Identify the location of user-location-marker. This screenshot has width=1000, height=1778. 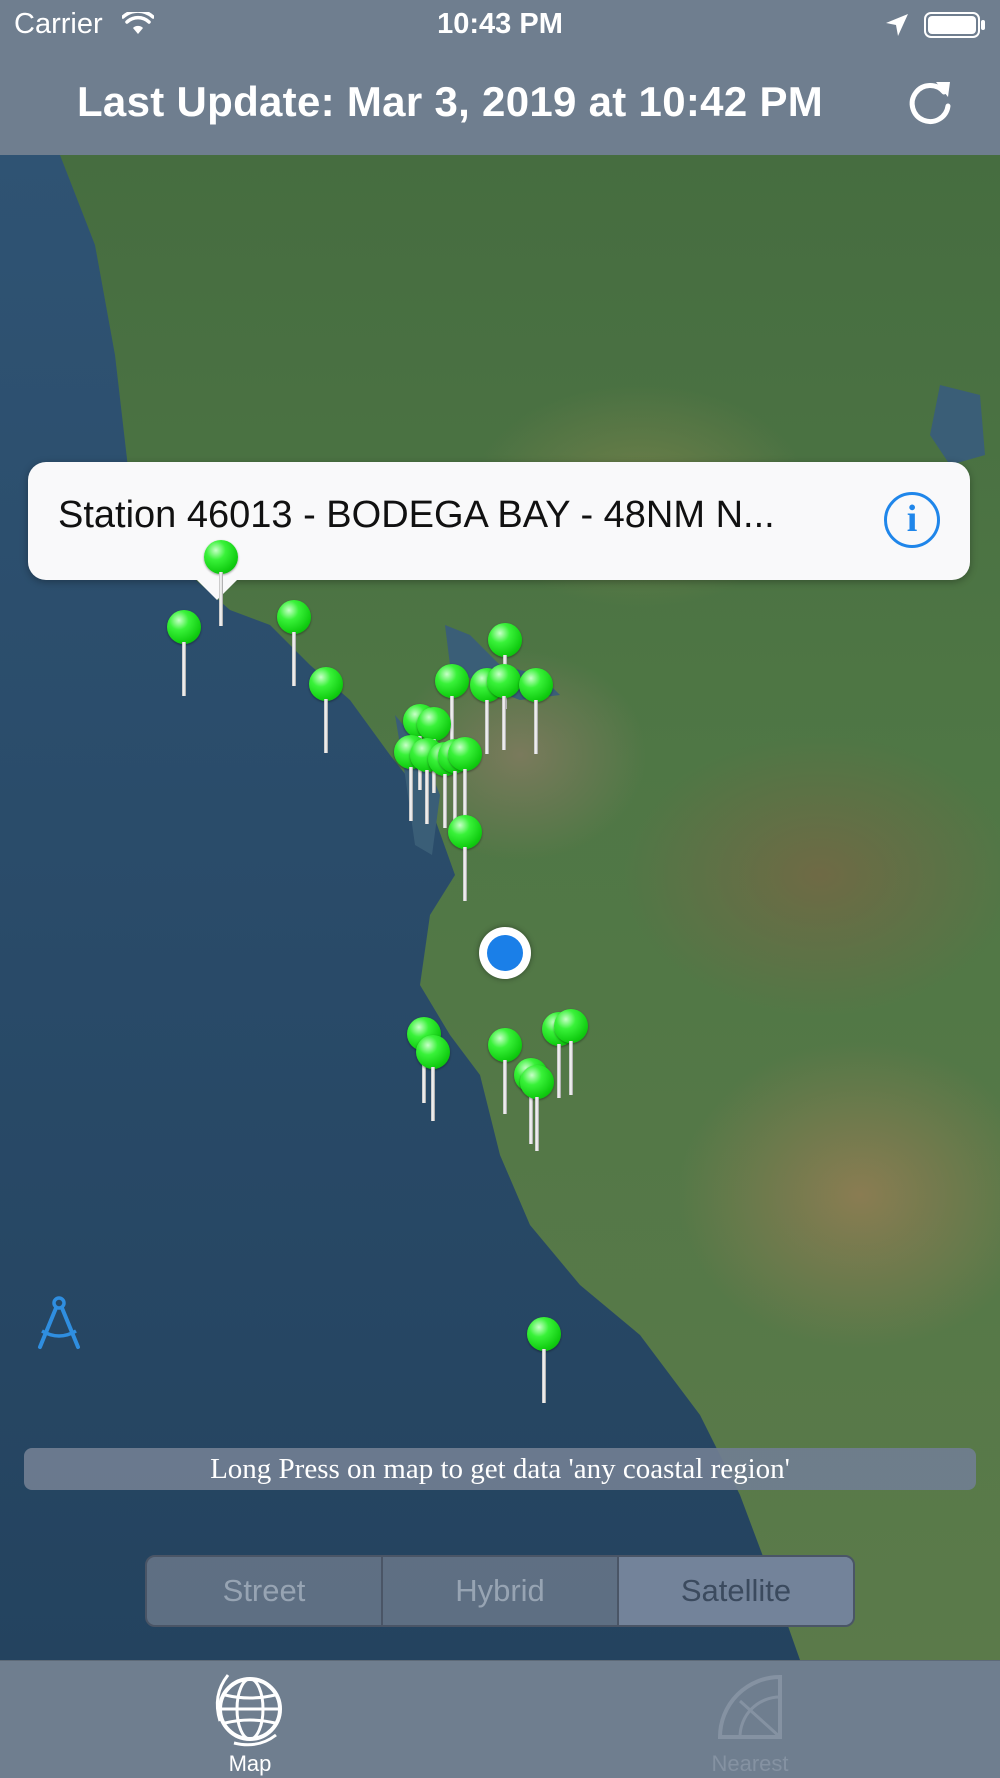
(505, 953).